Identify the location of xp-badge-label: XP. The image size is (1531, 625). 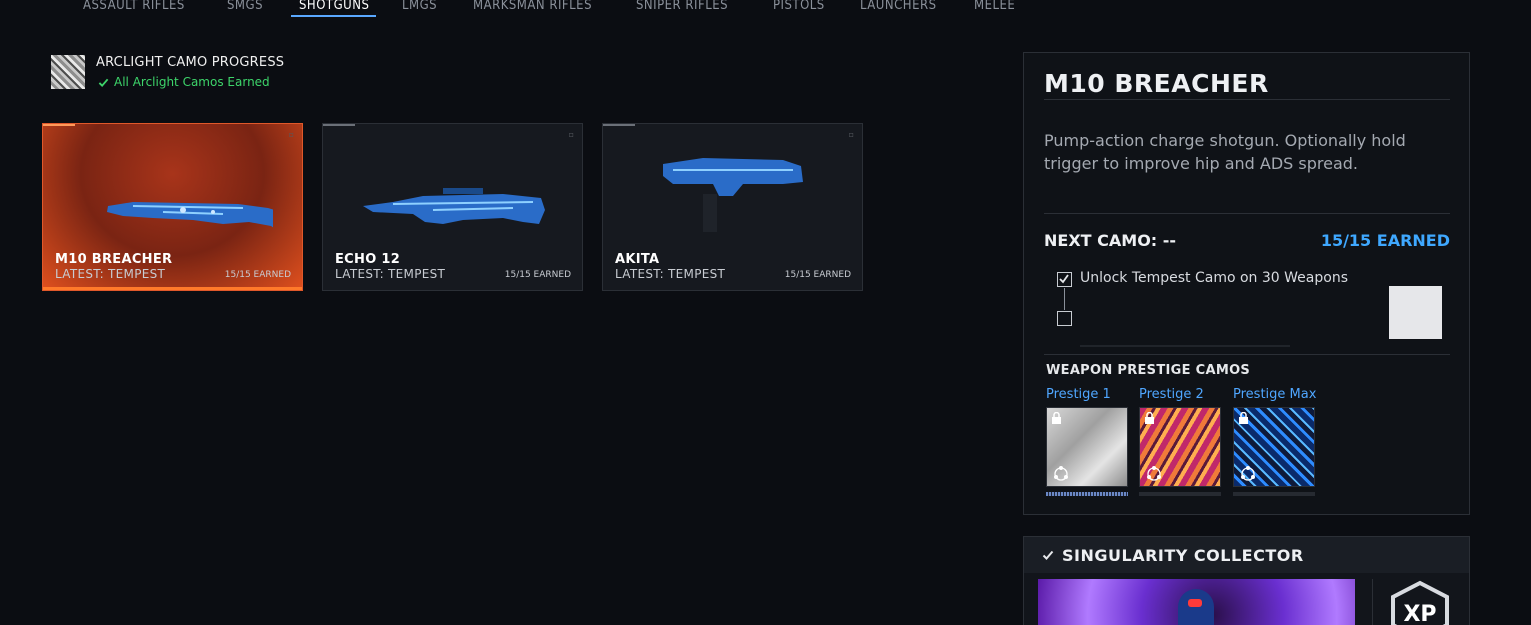
(1419, 613).